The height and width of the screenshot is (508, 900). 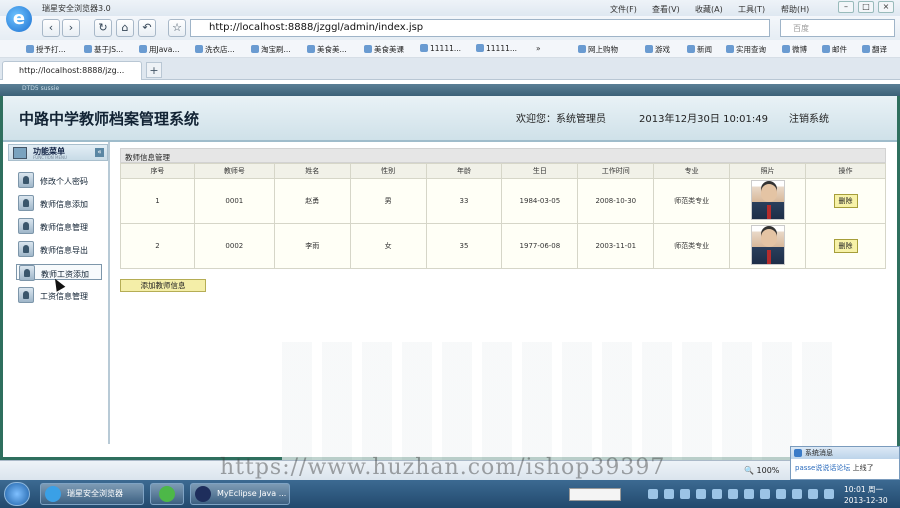 I want to click on back-icon: ‹, so click(x=51, y=28).